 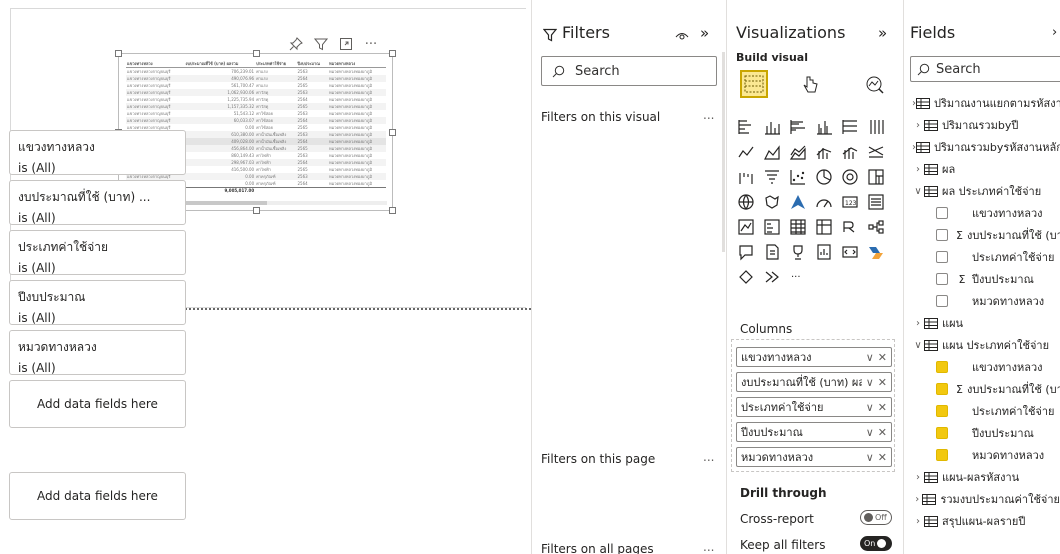 I want to click on power-automate-icon, so click(x=876, y=252).